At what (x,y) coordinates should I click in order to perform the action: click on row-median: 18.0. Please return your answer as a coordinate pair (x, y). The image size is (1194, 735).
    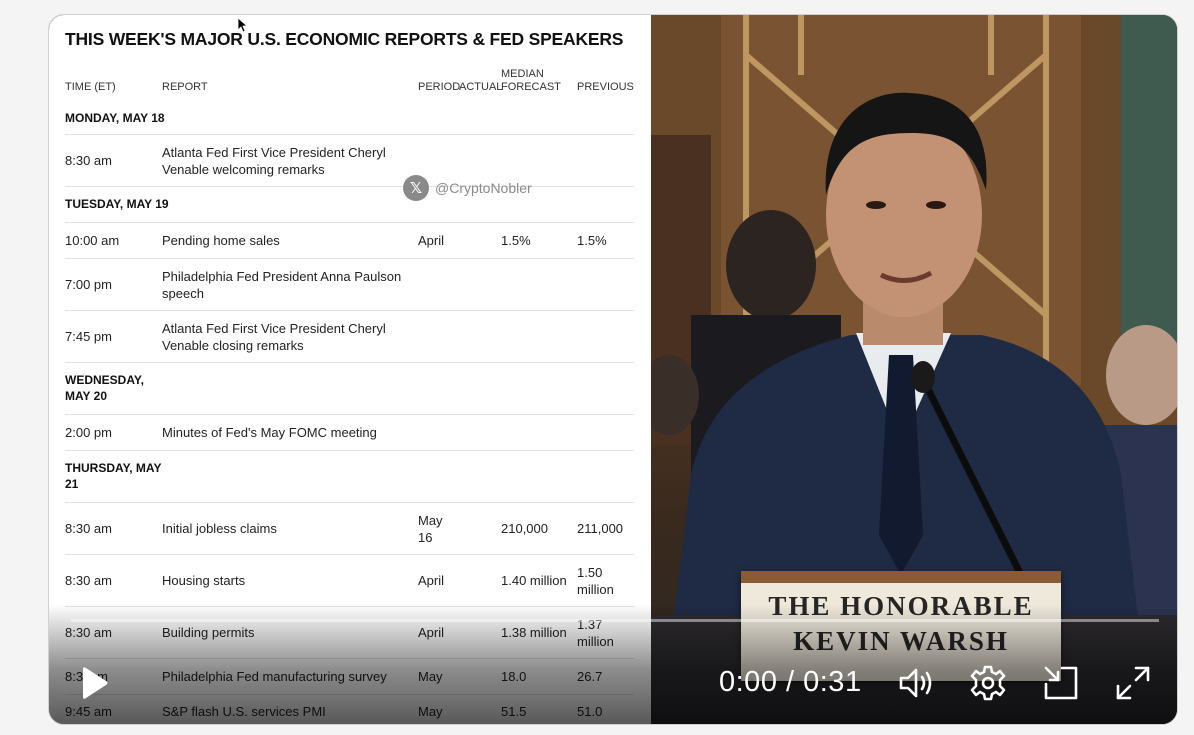
    Looking at the image, I should click on (514, 676).